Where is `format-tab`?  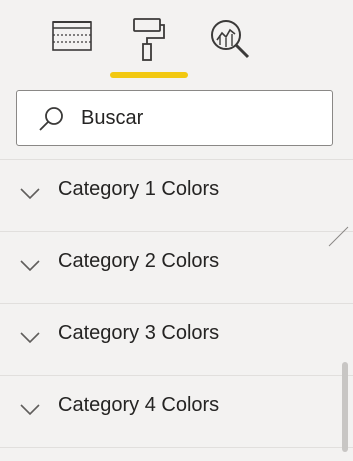 format-tab is located at coordinates (148, 48).